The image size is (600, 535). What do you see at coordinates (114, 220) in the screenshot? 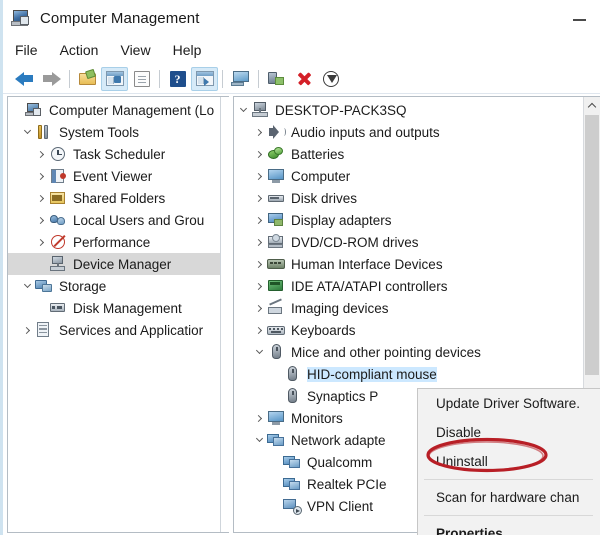
I see `tree-row: Local Users and Grou` at bounding box center [114, 220].